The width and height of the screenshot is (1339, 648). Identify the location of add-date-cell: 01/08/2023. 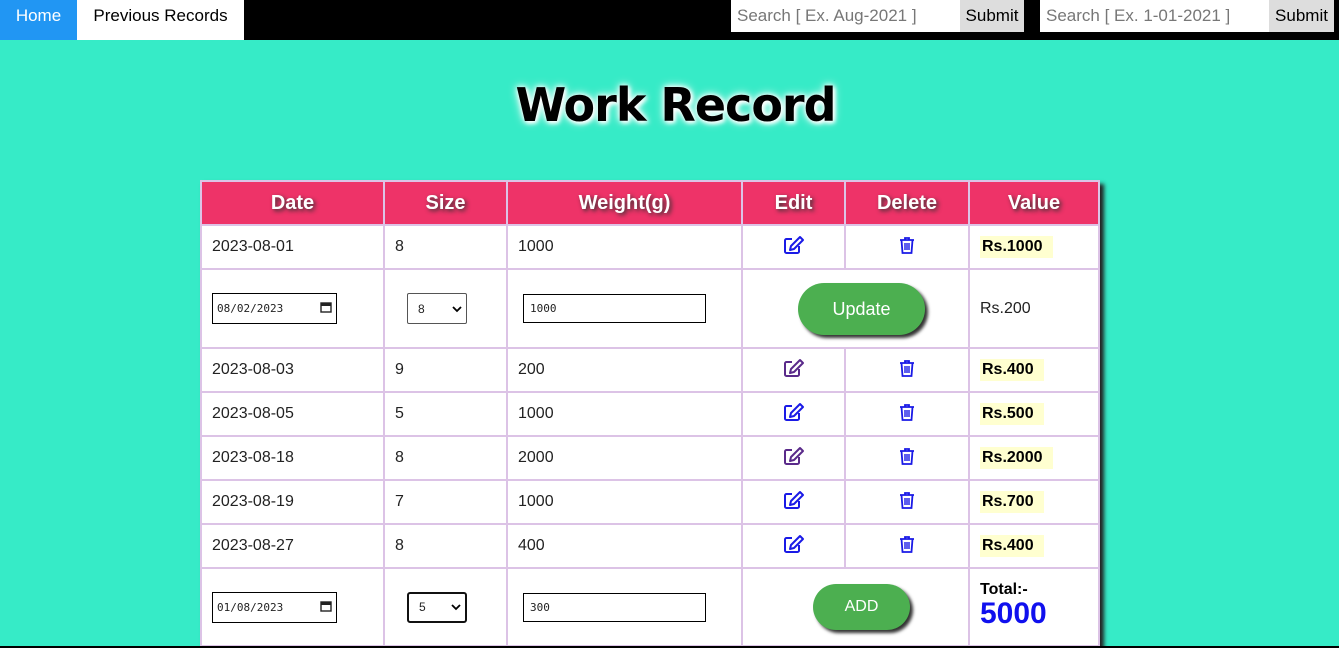
(292, 607).